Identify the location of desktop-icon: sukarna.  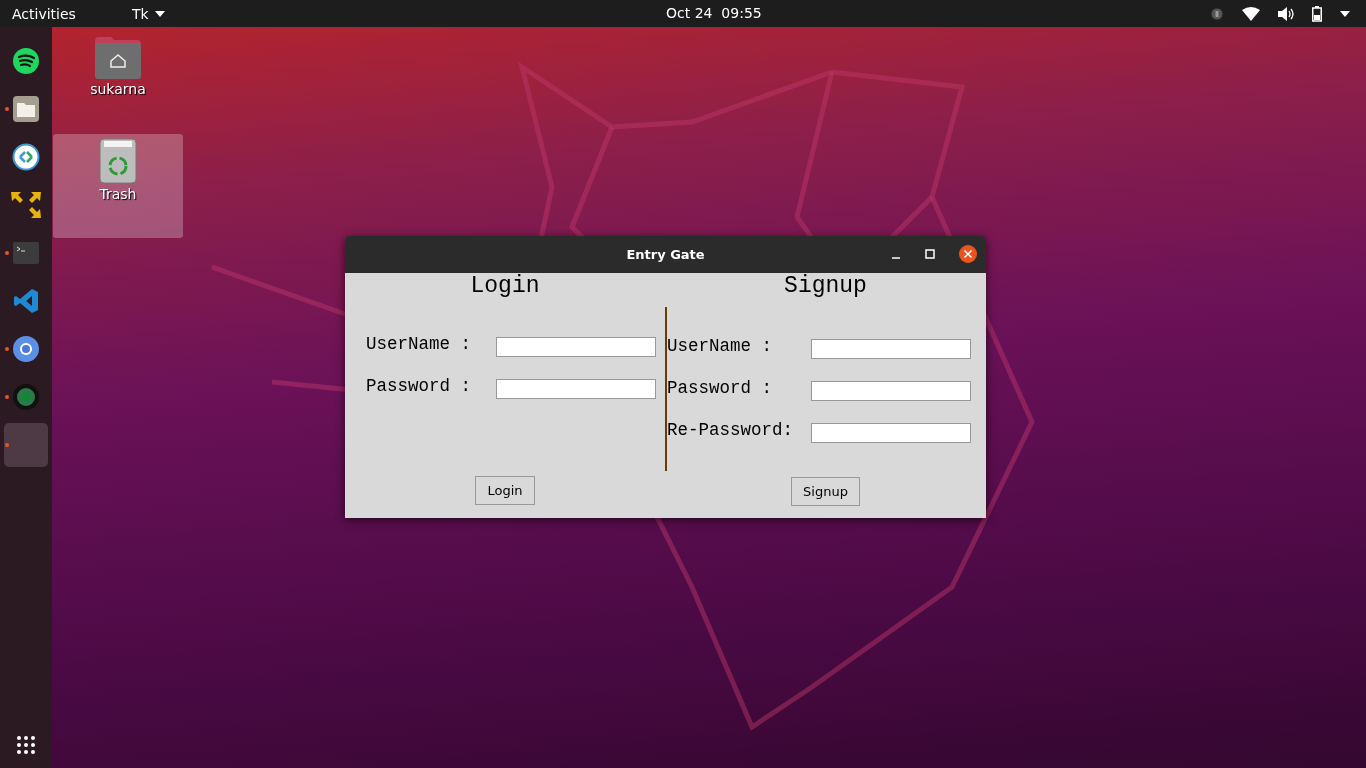
(118, 85).